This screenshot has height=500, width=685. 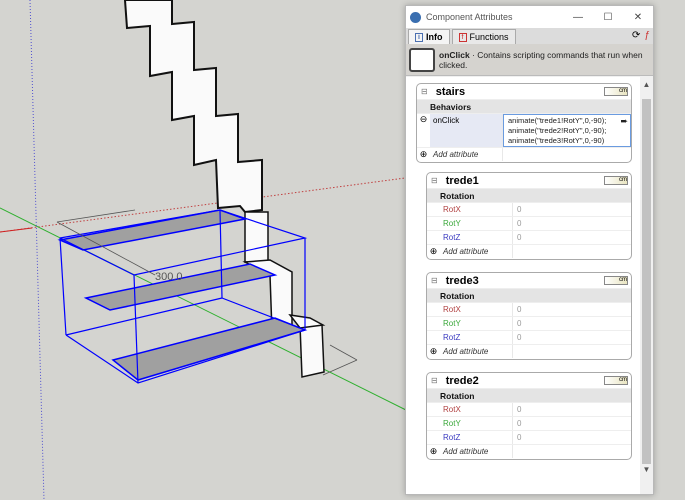 What do you see at coordinates (578, 17) in the screenshot?
I see `minimize-button: —` at bounding box center [578, 17].